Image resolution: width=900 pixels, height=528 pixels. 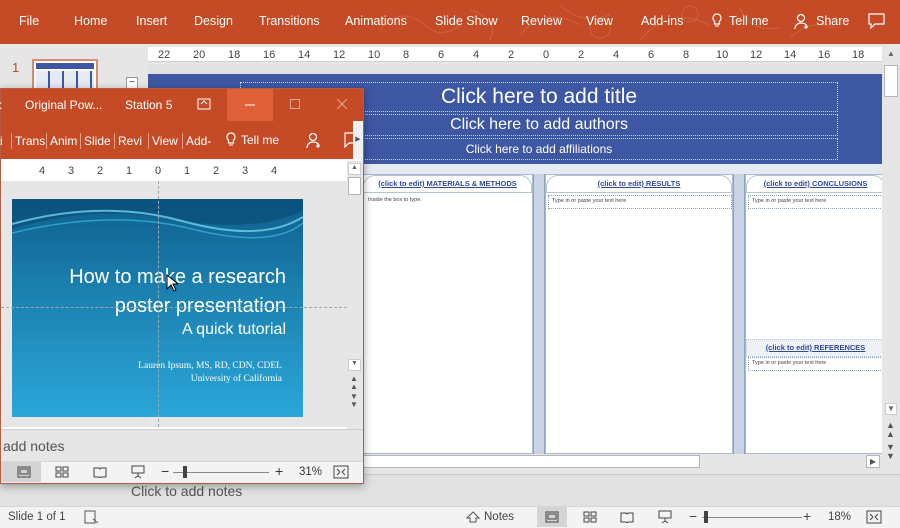 What do you see at coordinates (204, 104) in the screenshot?
I see `ribbon-display-icon` at bounding box center [204, 104].